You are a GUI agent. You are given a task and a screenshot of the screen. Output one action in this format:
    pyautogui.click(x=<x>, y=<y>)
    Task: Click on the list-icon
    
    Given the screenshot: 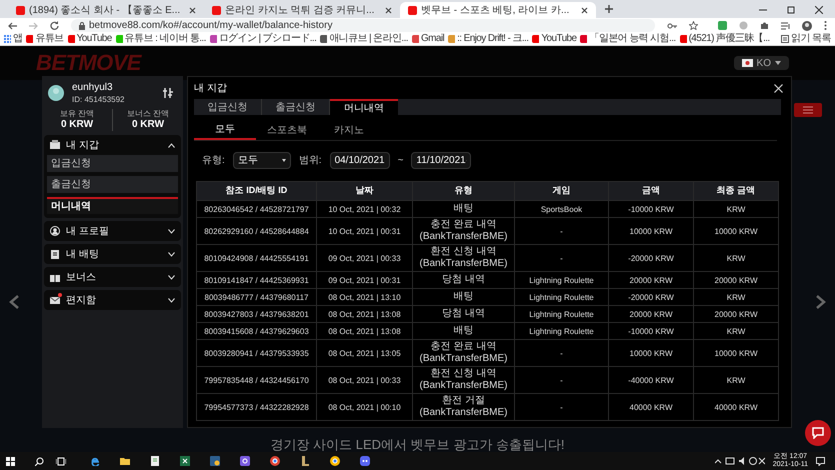 What is the action you would take?
    pyautogui.click(x=785, y=39)
    